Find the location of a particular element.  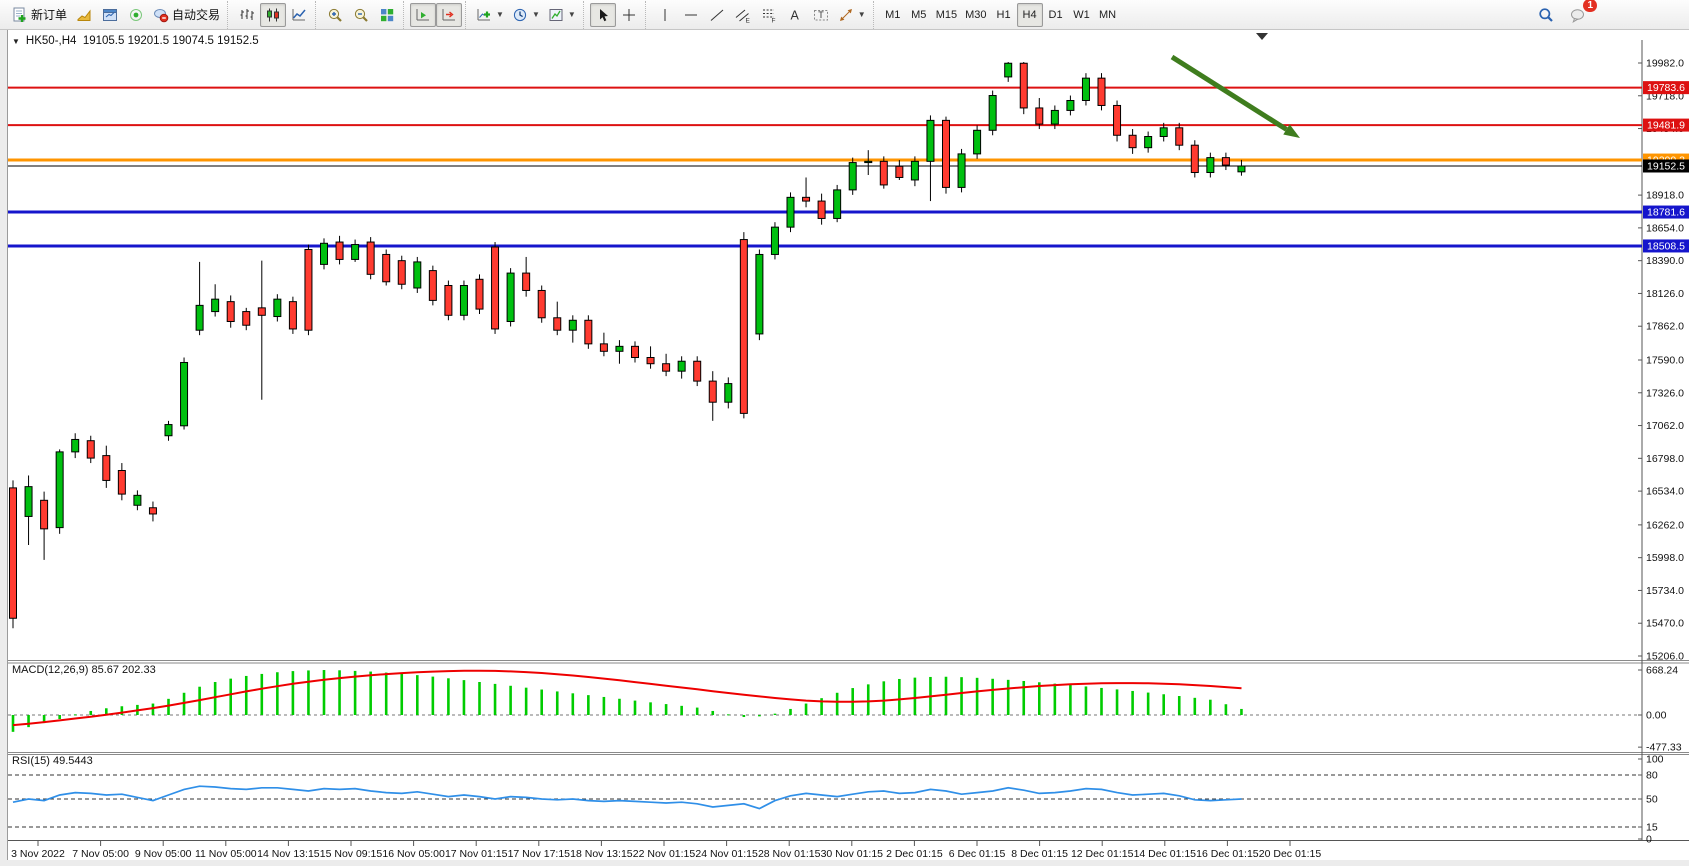

timeframe-button-m30: M30 is located at coordinates (975, 15).